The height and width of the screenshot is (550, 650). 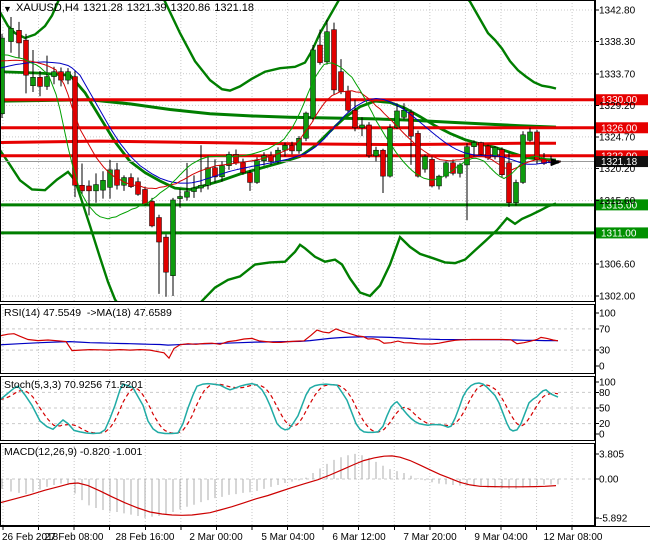 What do you see at coordinates (605, 409) in the screenshot?
I see `axis-tick-label: 50` at bounding box center [605, 409].